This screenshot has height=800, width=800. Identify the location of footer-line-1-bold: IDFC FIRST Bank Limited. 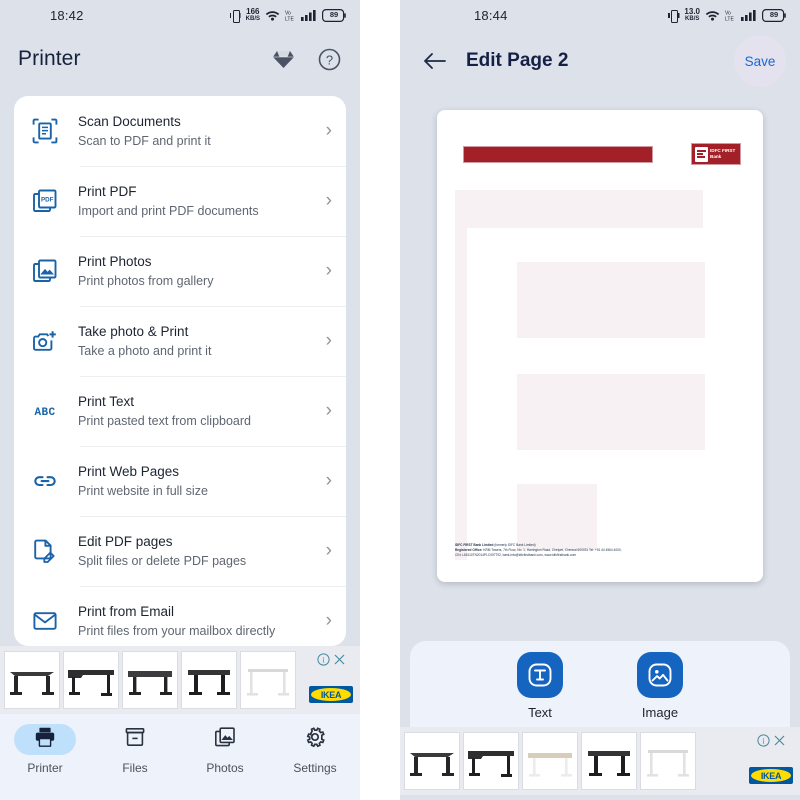
(474, 544).